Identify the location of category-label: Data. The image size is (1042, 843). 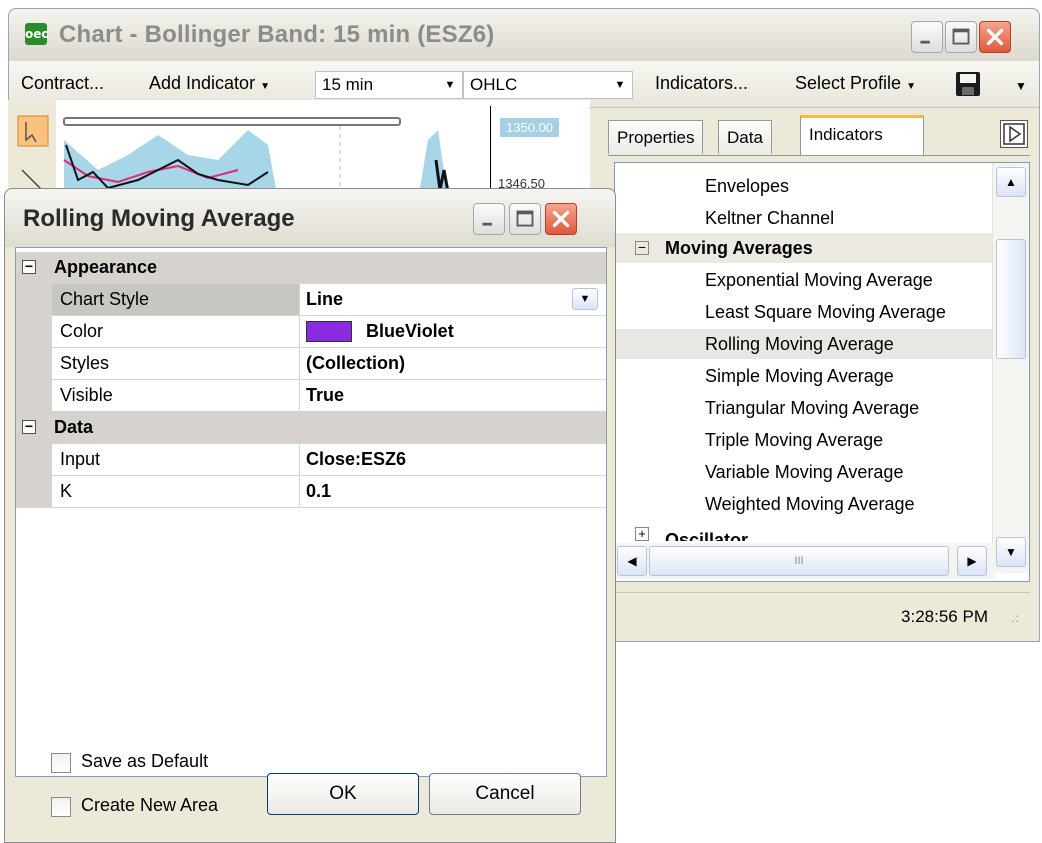
(74, 427).